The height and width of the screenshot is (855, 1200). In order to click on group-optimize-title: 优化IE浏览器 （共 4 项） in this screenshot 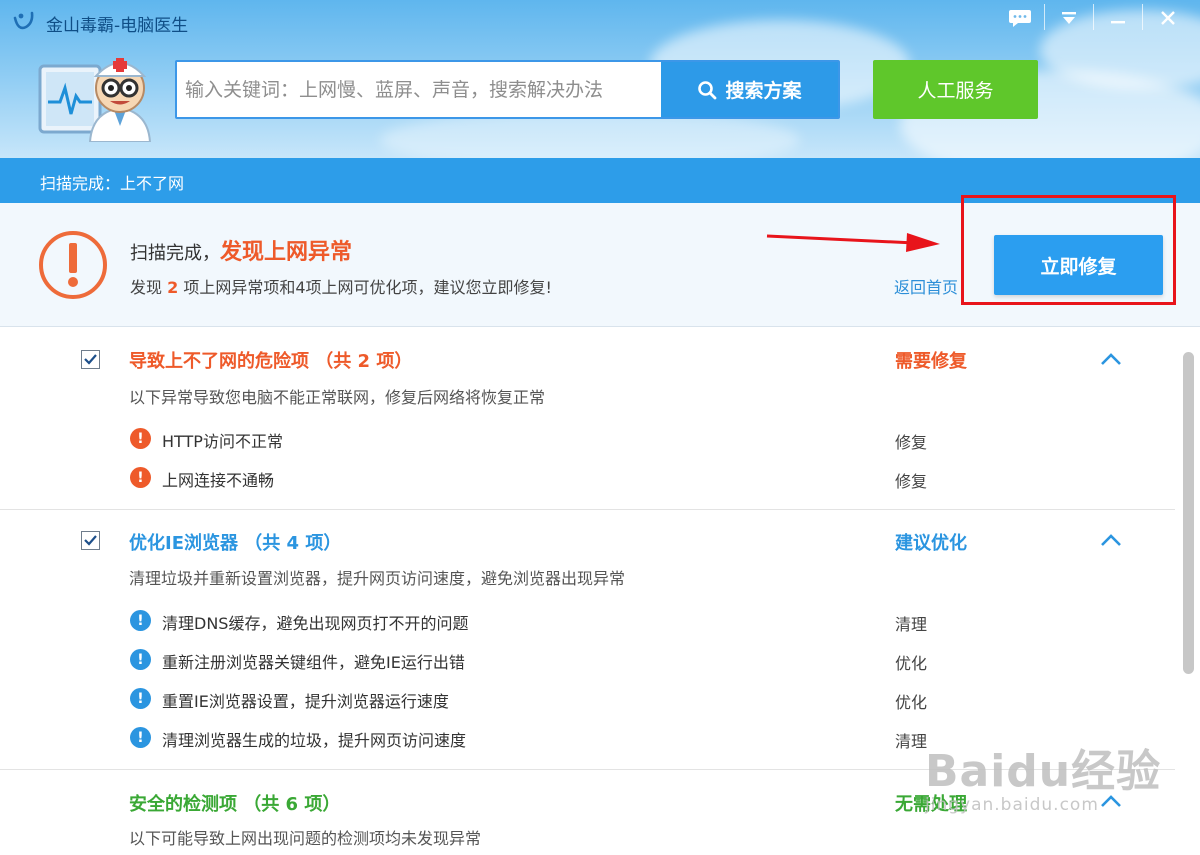, I will do `click(235, 543)`.